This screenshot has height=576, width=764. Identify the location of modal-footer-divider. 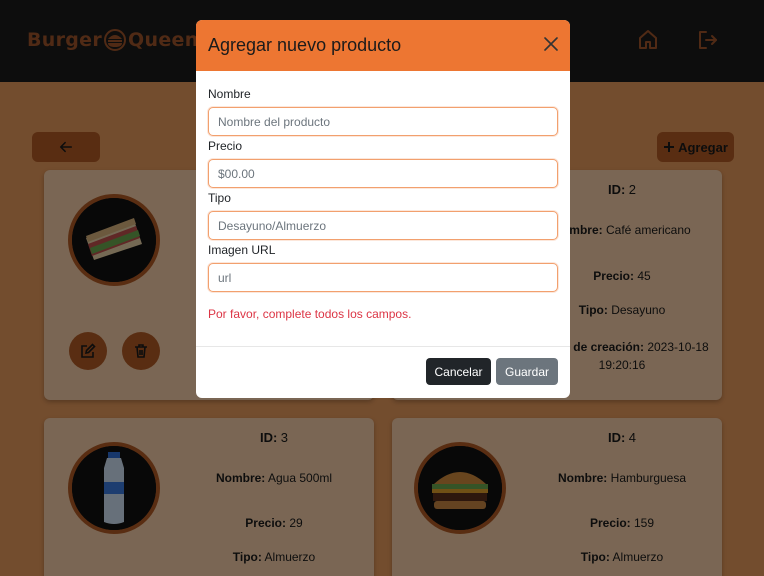
(383, 346).